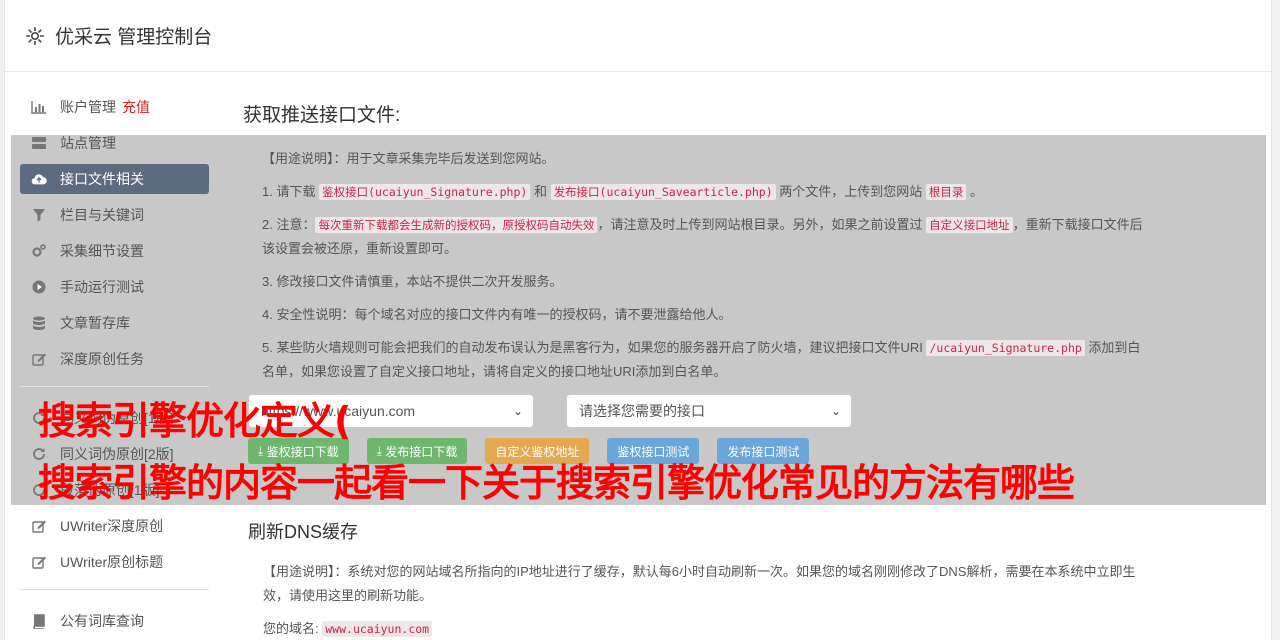 The height and width of the screenshot is (640, 1280). I want to click on sidebar-item-label: 账户管理, so click(88, 107).